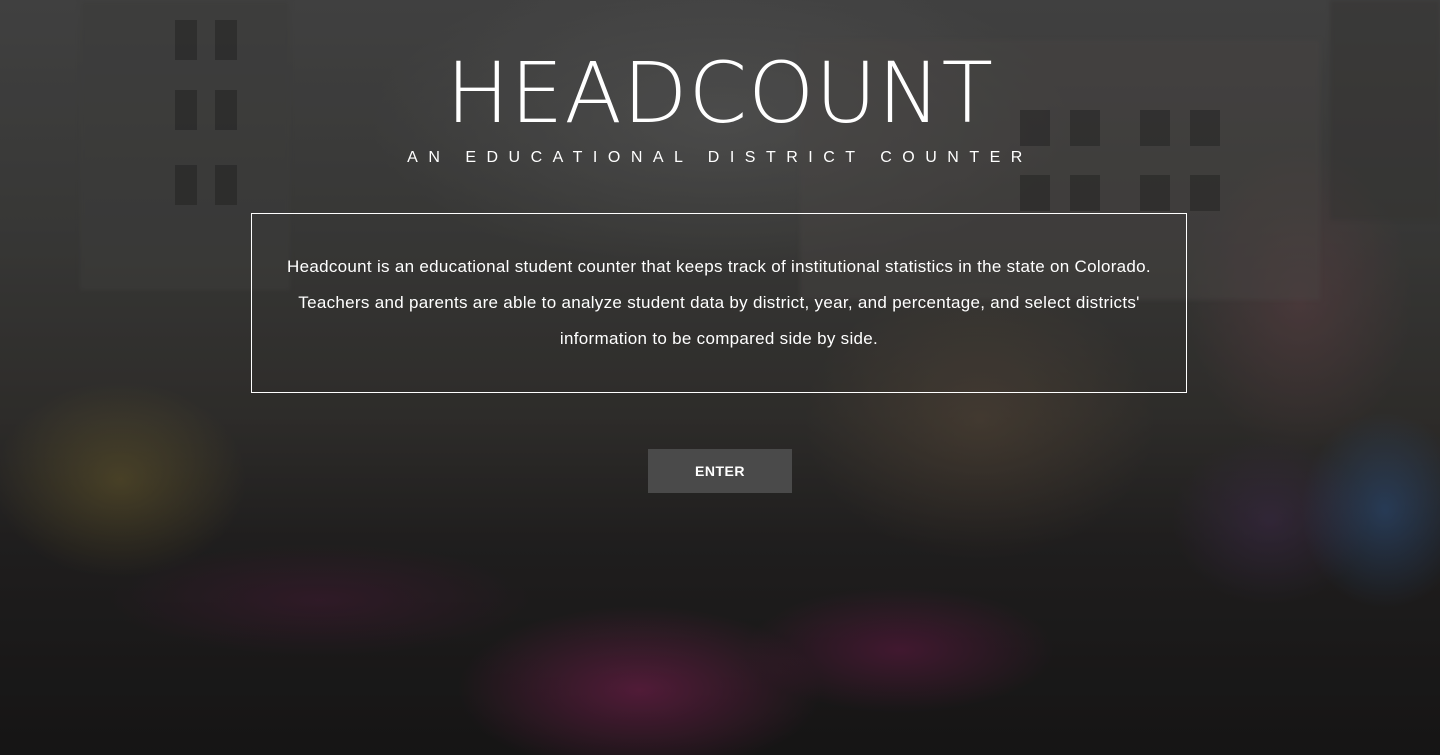  I want to click on site-subtitle: AN EDUCATIONAL DISTRICT COUNTER, so click(720, 157).